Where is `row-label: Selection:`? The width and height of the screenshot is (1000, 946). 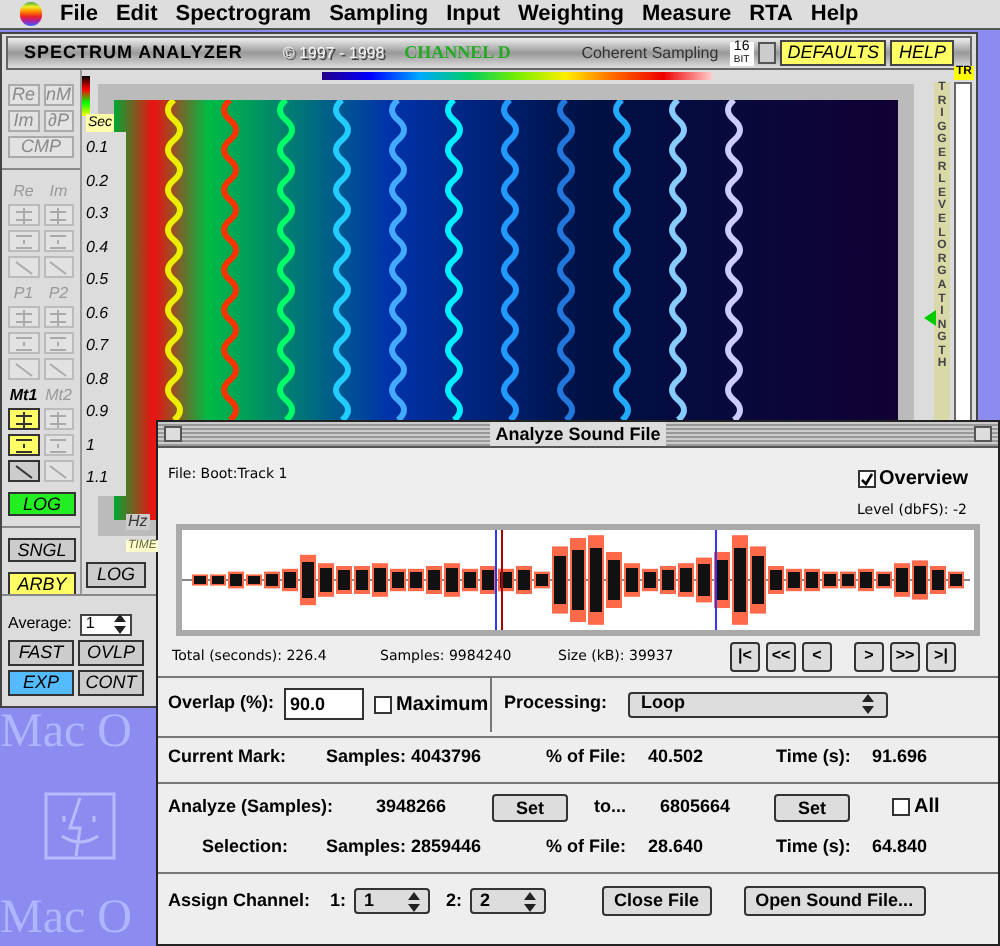 row-label: Selection: is located at coordinates (245, 846).